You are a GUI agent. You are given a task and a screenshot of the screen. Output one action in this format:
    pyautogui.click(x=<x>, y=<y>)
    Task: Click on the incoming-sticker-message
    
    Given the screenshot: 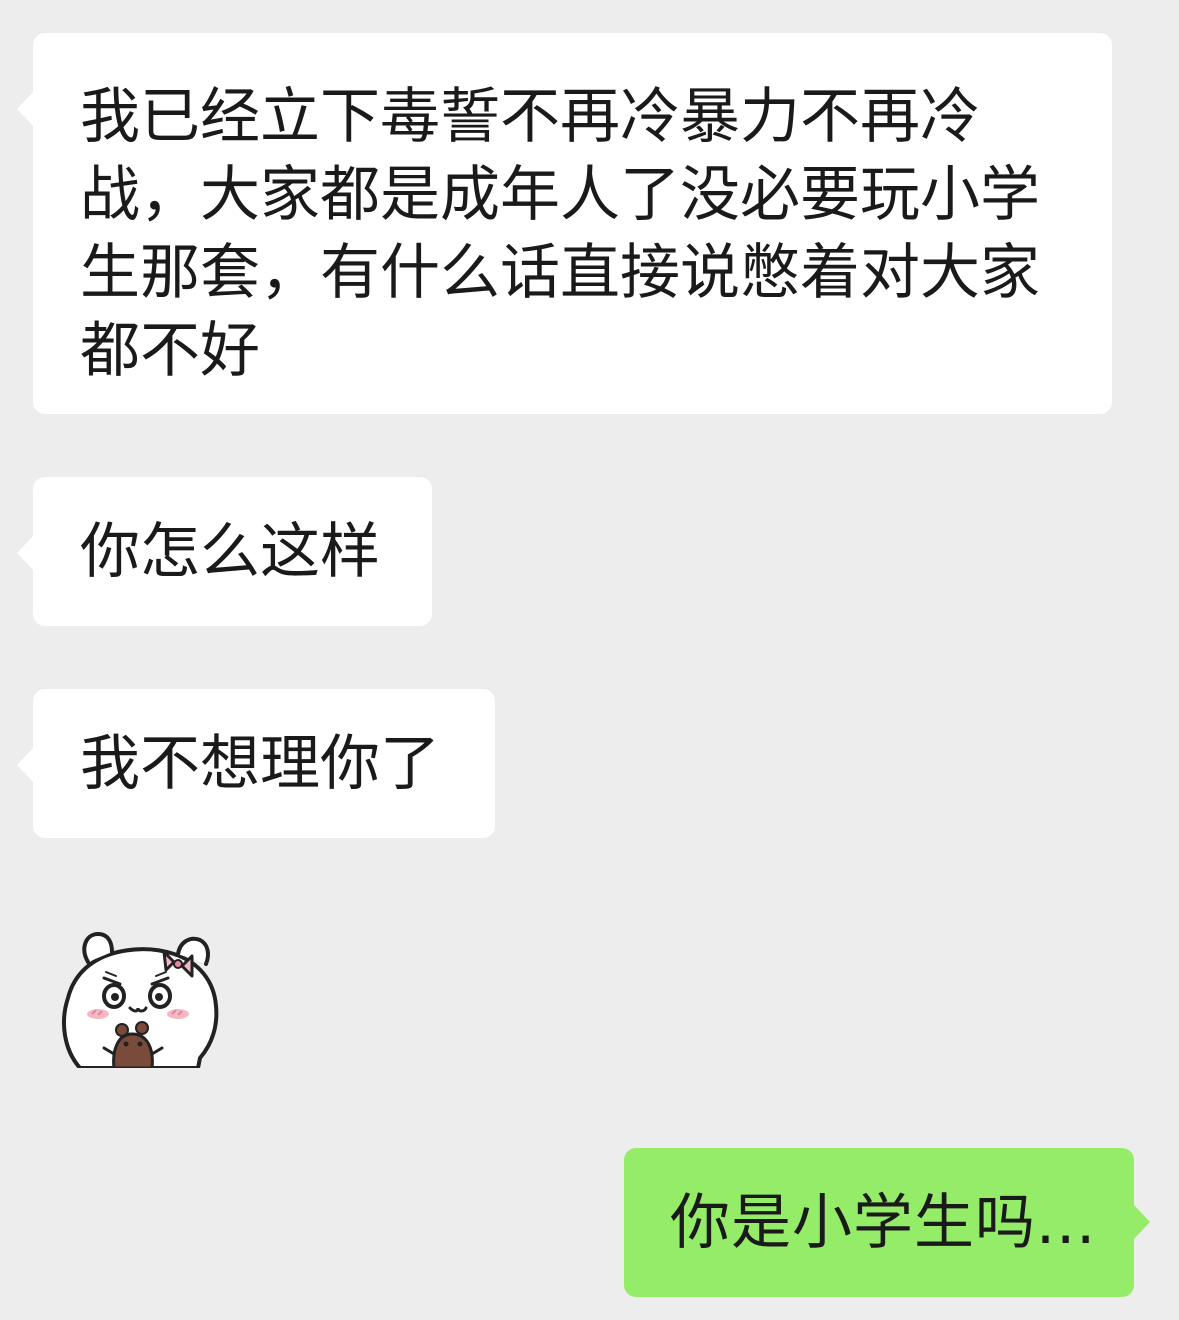 What is the action you would take?
    pyautogui.click(x=143, y=993)
    